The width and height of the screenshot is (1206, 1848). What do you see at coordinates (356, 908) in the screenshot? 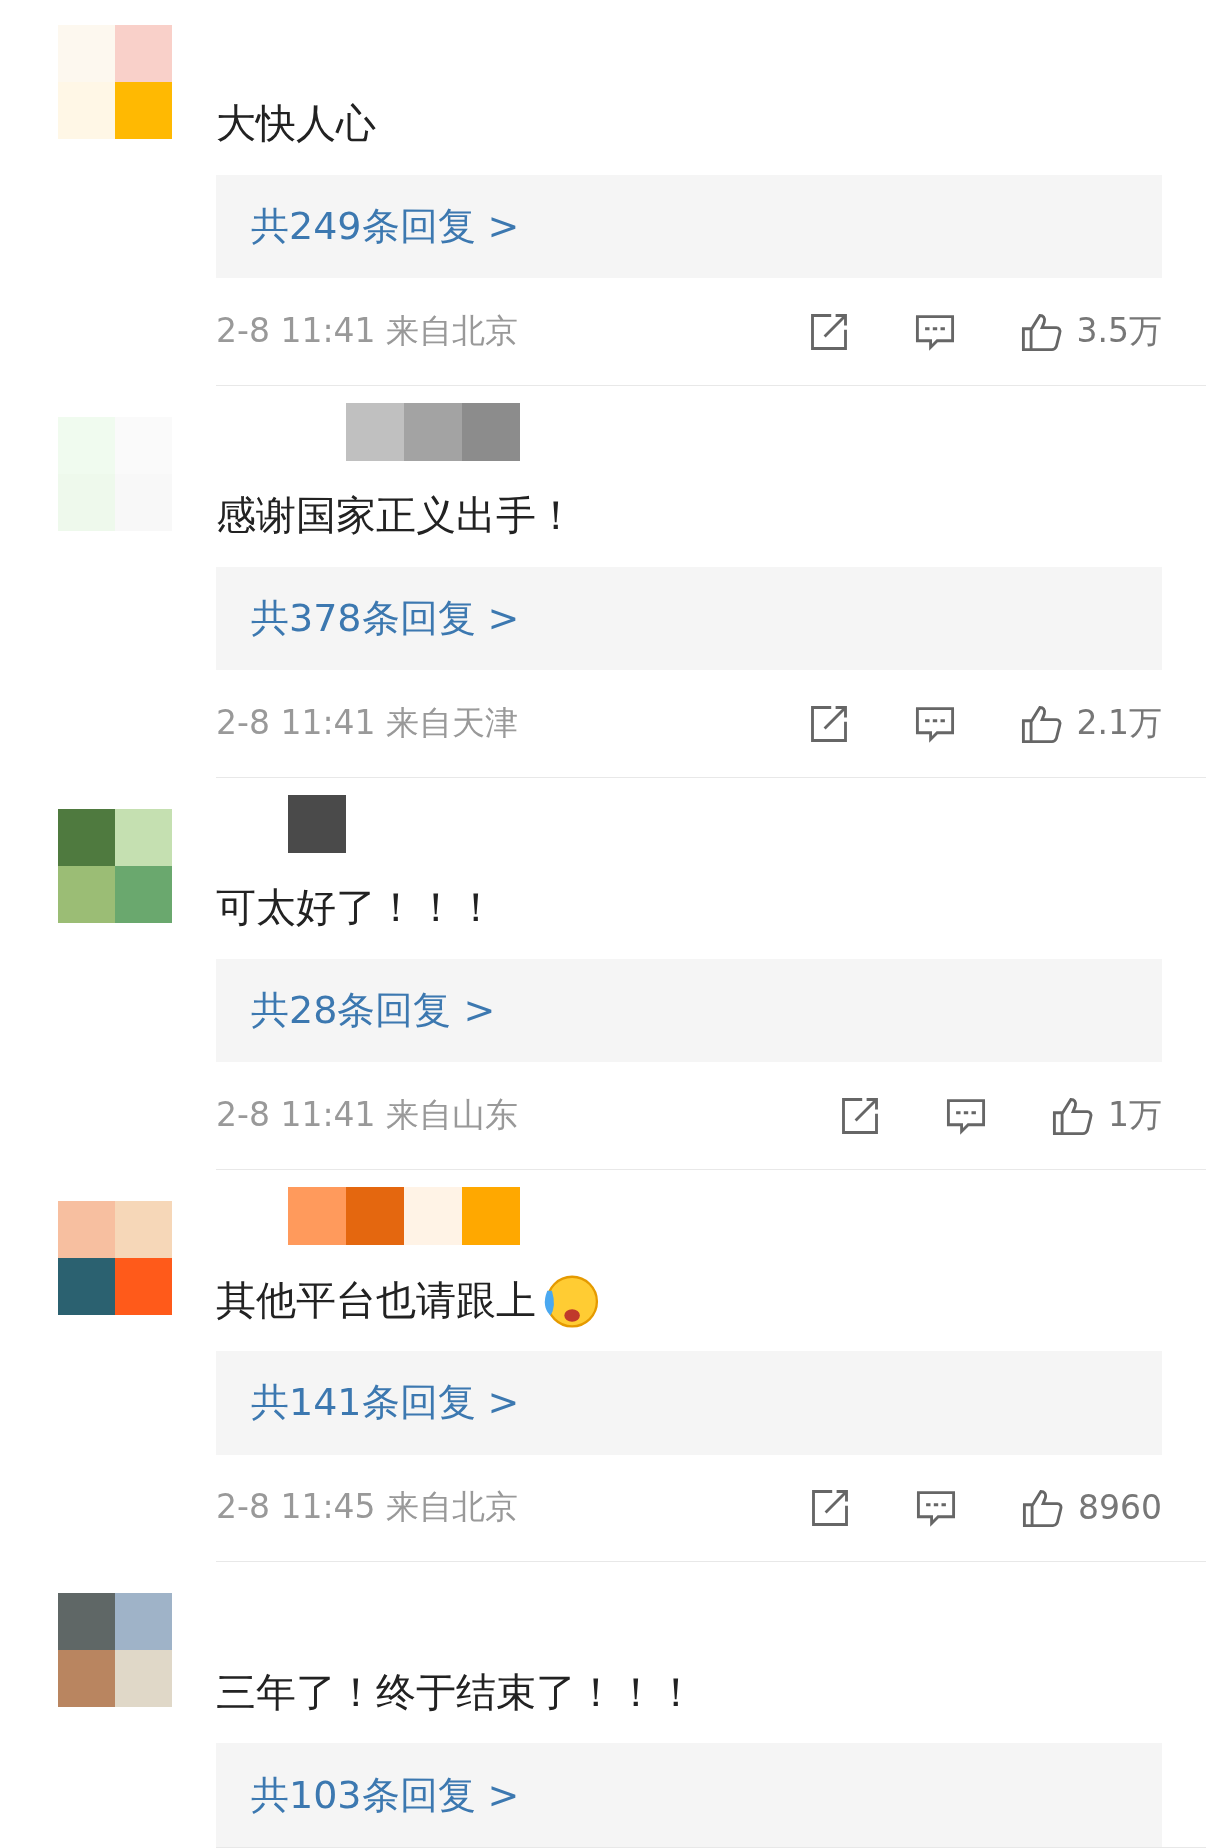
I see `comment-text: 可太好了！！！` at bounding box center [356, 908].